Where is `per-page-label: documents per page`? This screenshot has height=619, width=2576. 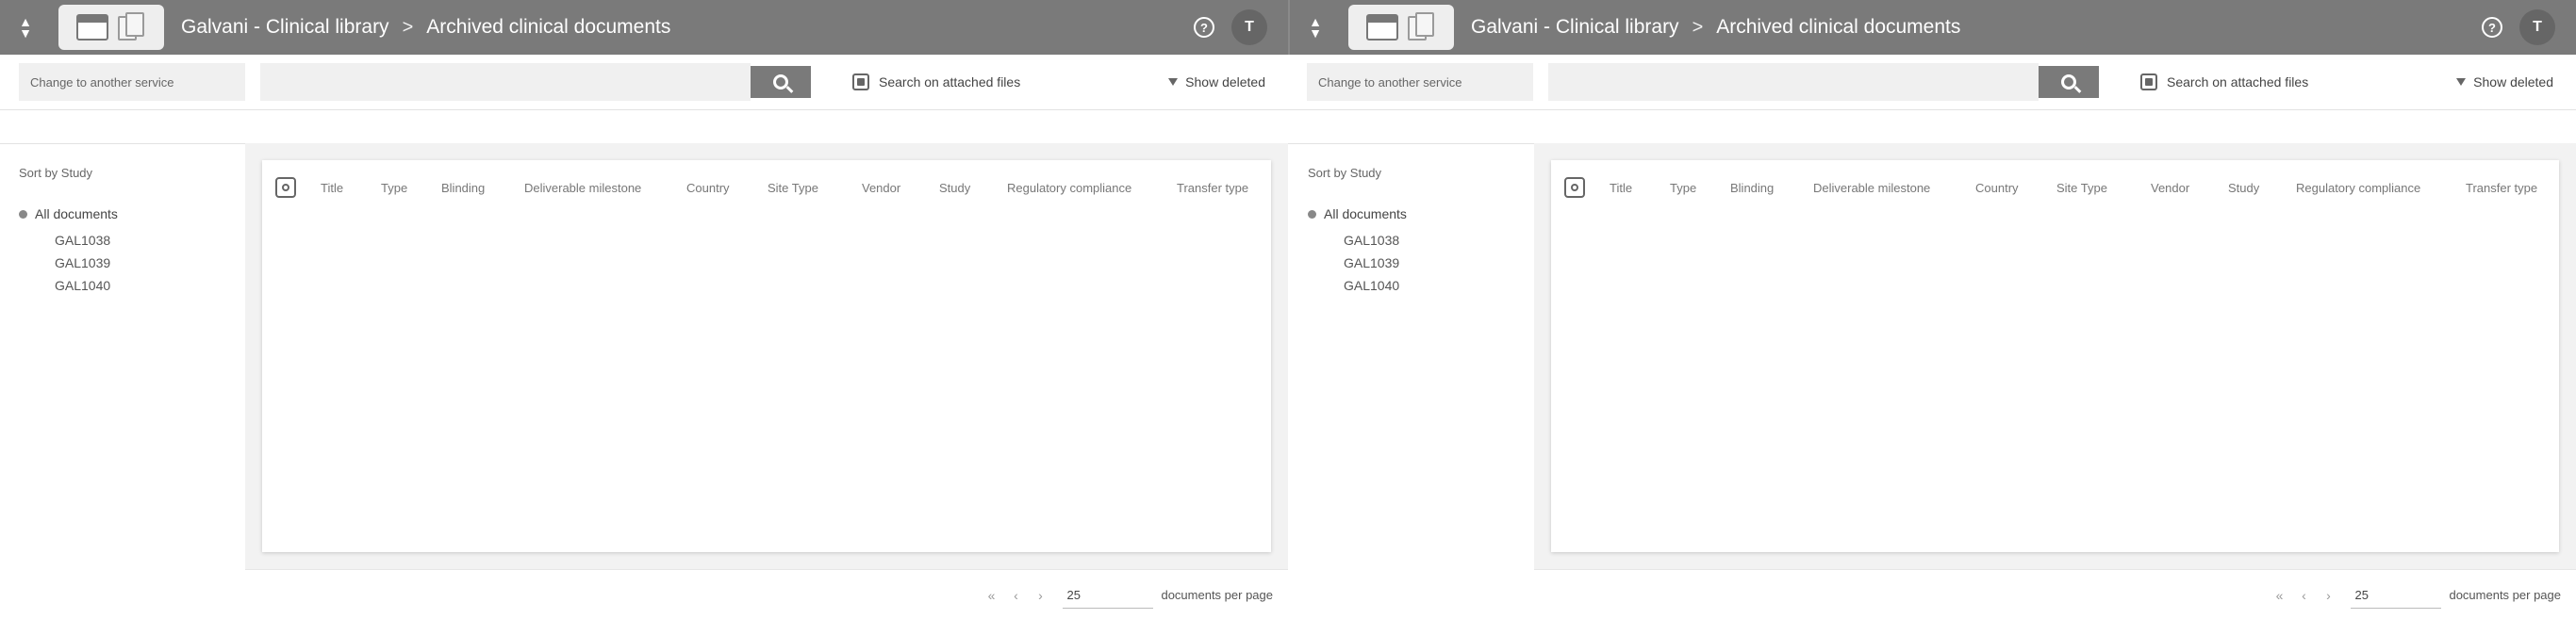 per-page-label: documents per page is located at coordinates (1217, 595).